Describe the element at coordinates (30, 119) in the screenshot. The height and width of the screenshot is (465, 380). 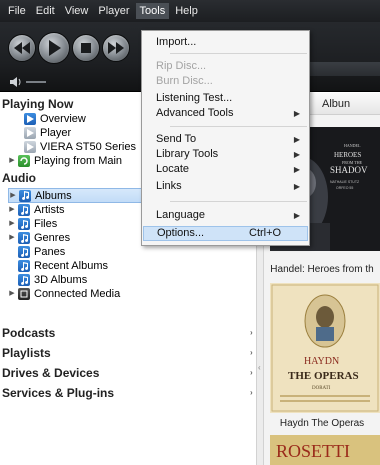
I see `overview-icon` at that location.